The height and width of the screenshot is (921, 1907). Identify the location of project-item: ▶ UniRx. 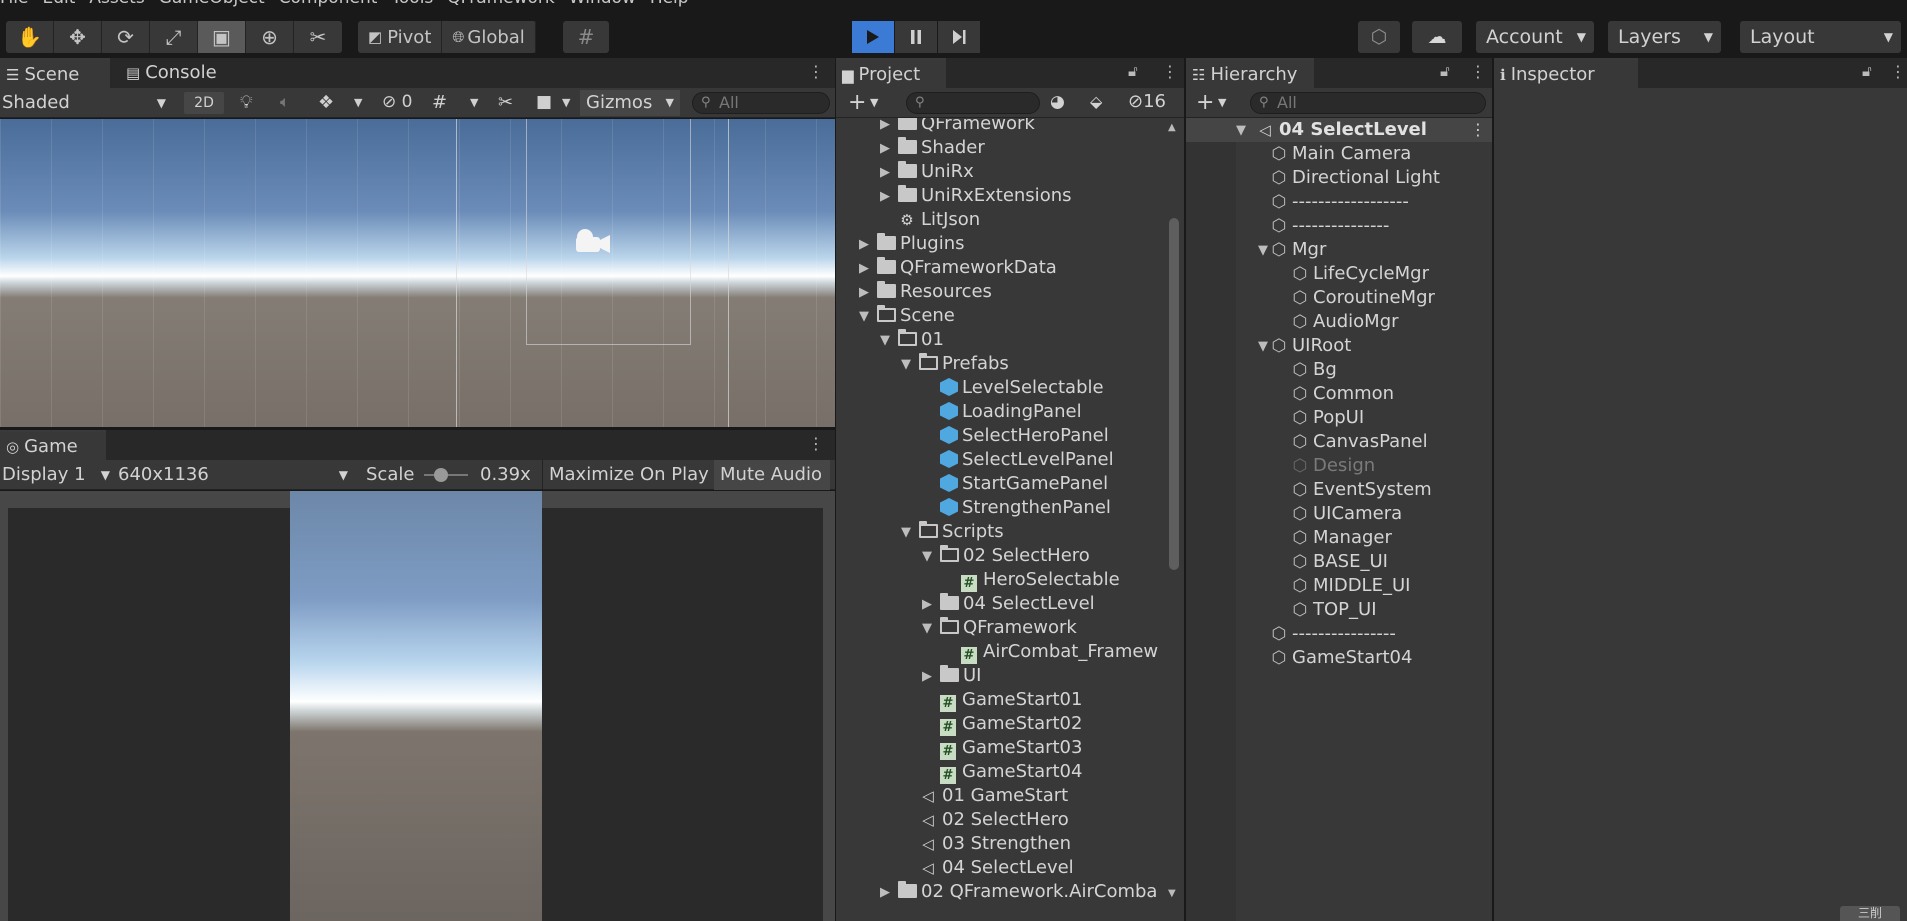
(1001, 172).